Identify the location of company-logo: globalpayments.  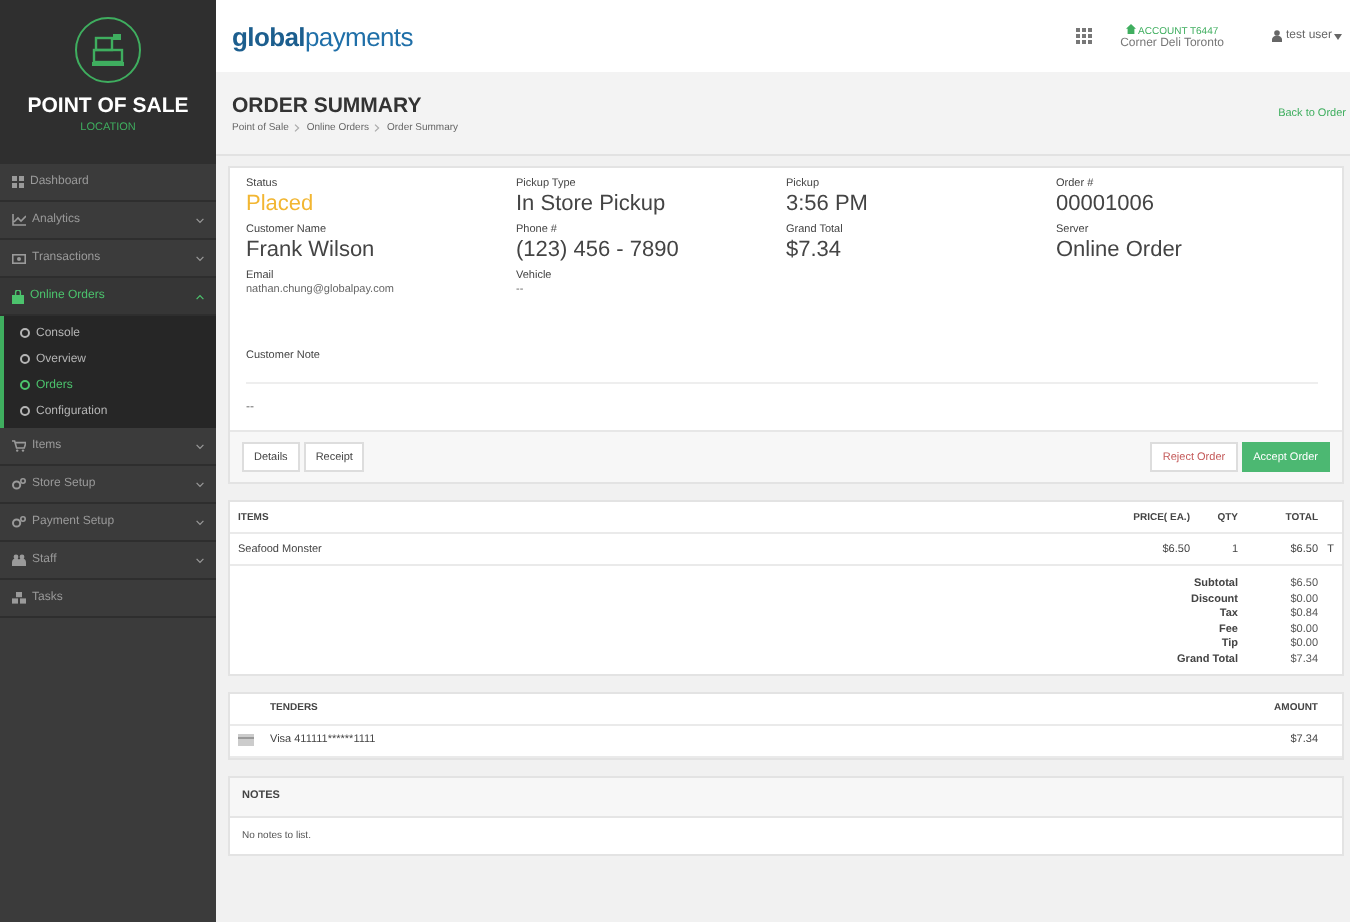
(323, 36).